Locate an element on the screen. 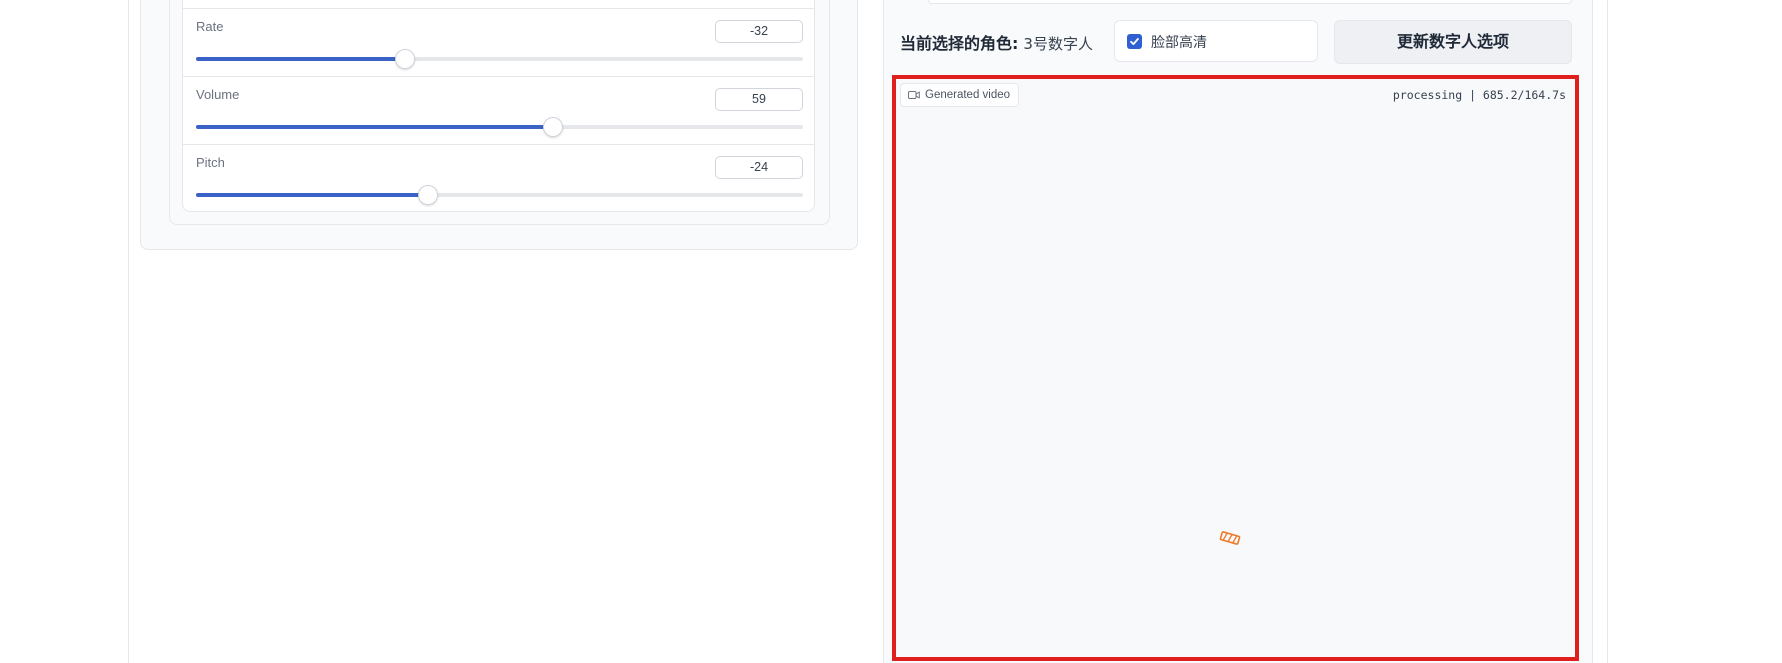  slider-track-pitch is located at coordinates (499, 195).